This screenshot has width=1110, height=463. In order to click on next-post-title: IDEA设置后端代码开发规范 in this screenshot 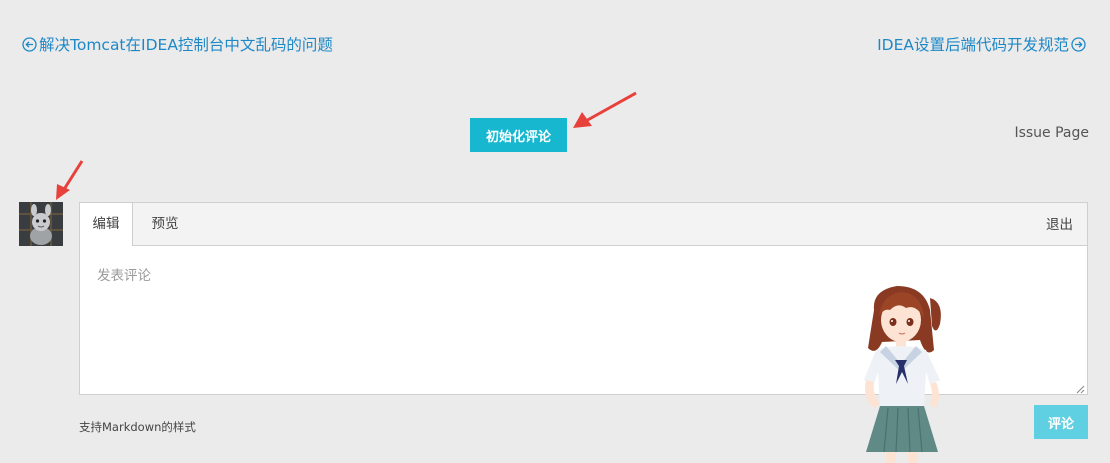, I will do `click(973, 45)`.